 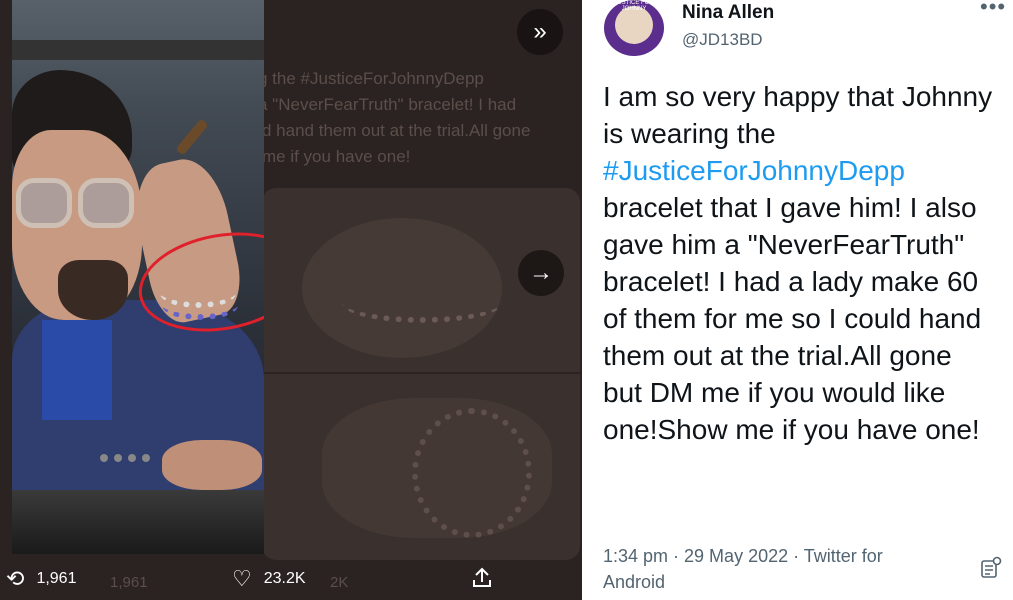 I want to click on share-button, so click(x=482, y=578).